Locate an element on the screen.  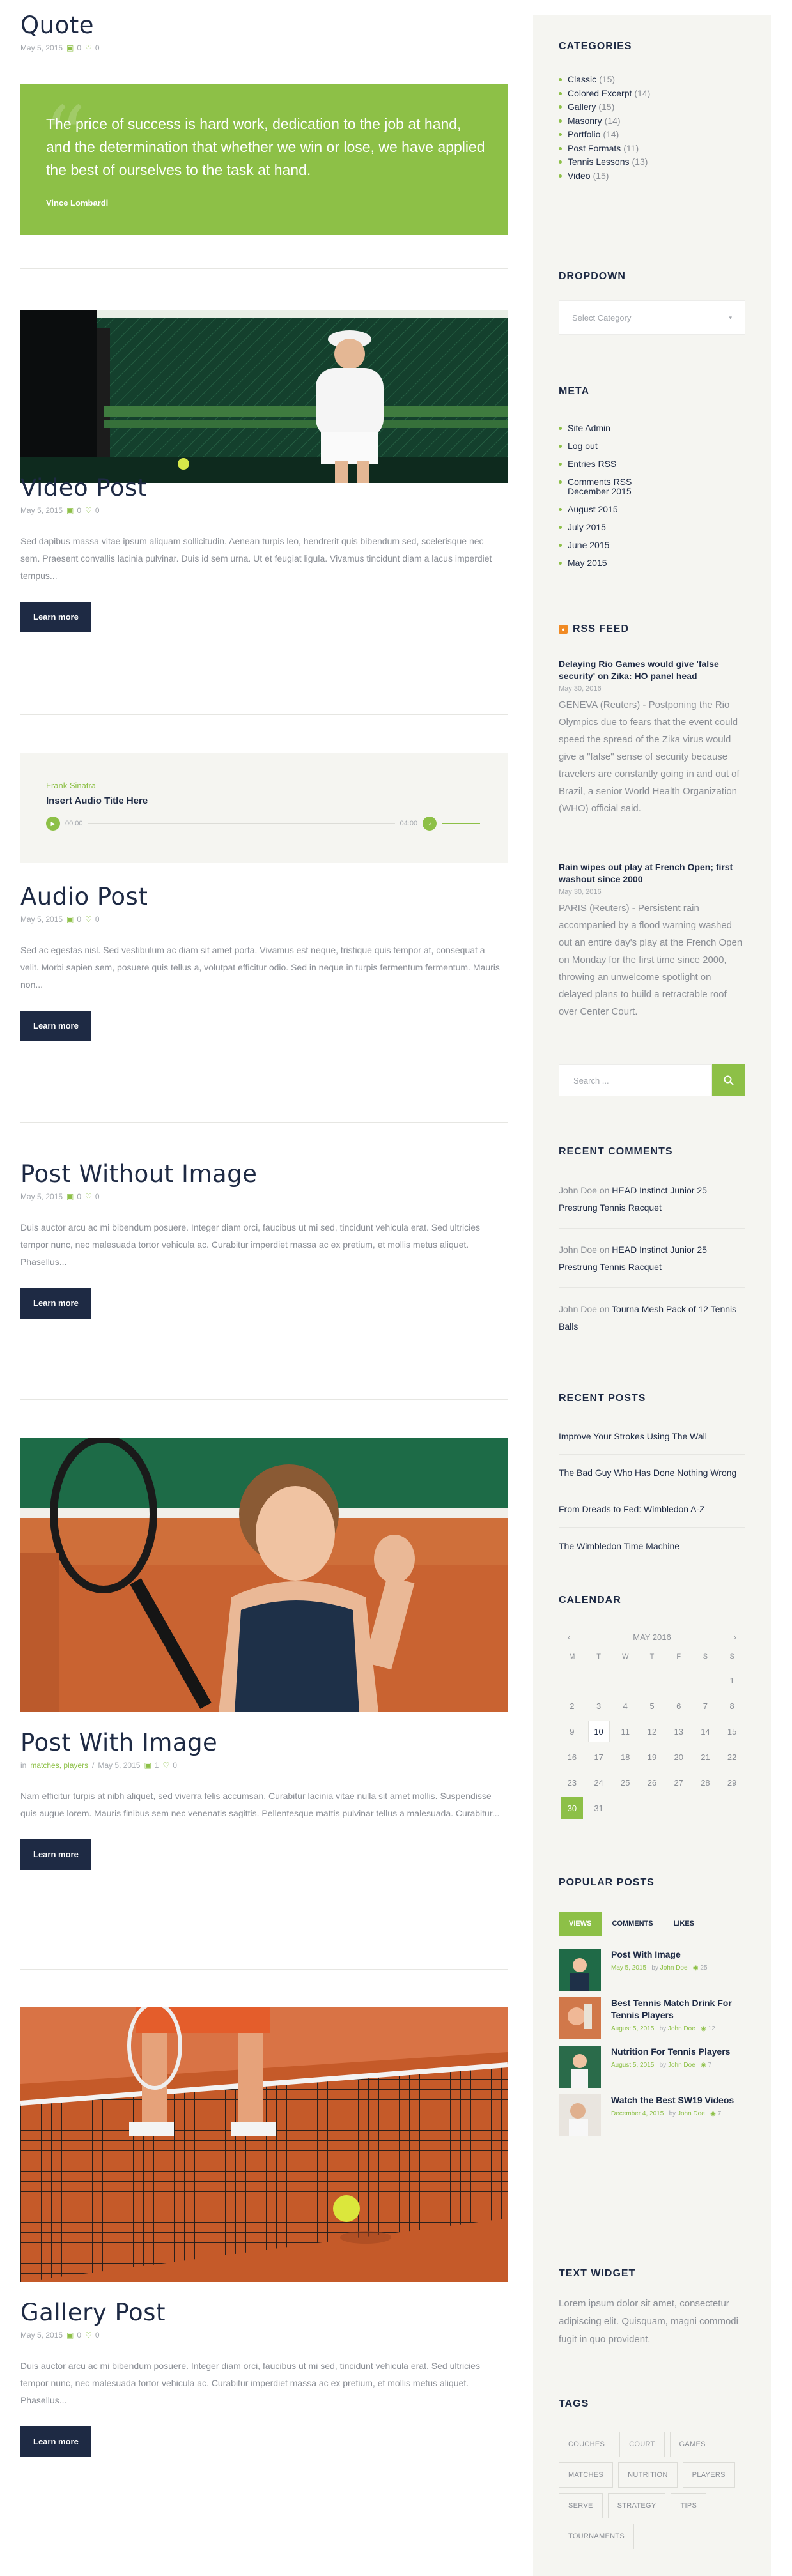
tag-link: TOURNAMENTS is located at coordinates (597, 2536).